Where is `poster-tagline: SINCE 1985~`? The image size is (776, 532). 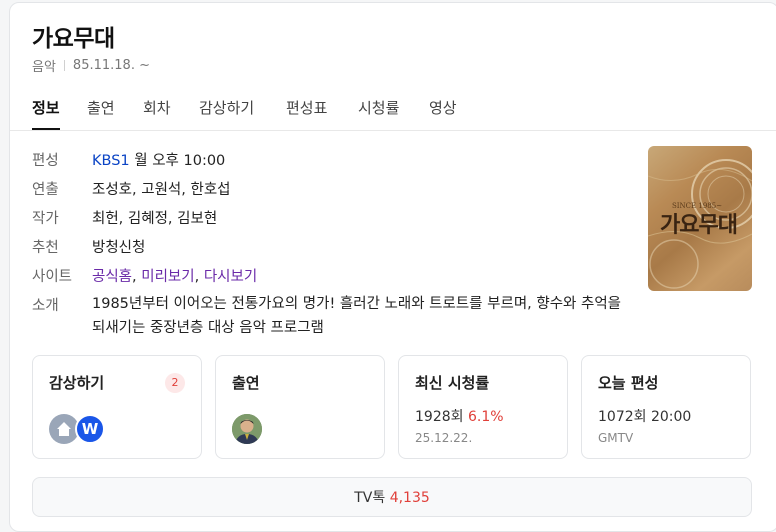 poster-tagline: SINCE 1985~ is located at coordinates (697, 206).